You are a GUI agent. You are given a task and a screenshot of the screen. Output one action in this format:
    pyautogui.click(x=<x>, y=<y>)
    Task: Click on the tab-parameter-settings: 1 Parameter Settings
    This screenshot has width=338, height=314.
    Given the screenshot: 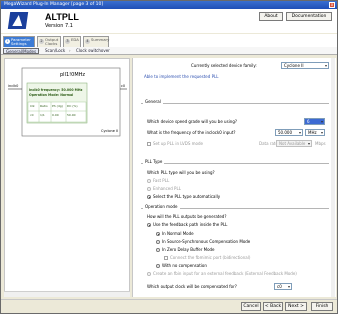 What is the action you would take?
    pyautogui.click(x=19, y=41)
    